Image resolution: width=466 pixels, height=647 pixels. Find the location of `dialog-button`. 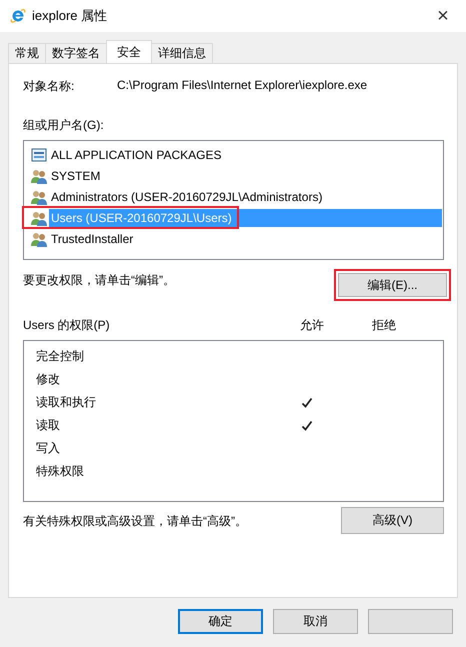

dialog-button is located at coordinates (410, 621).